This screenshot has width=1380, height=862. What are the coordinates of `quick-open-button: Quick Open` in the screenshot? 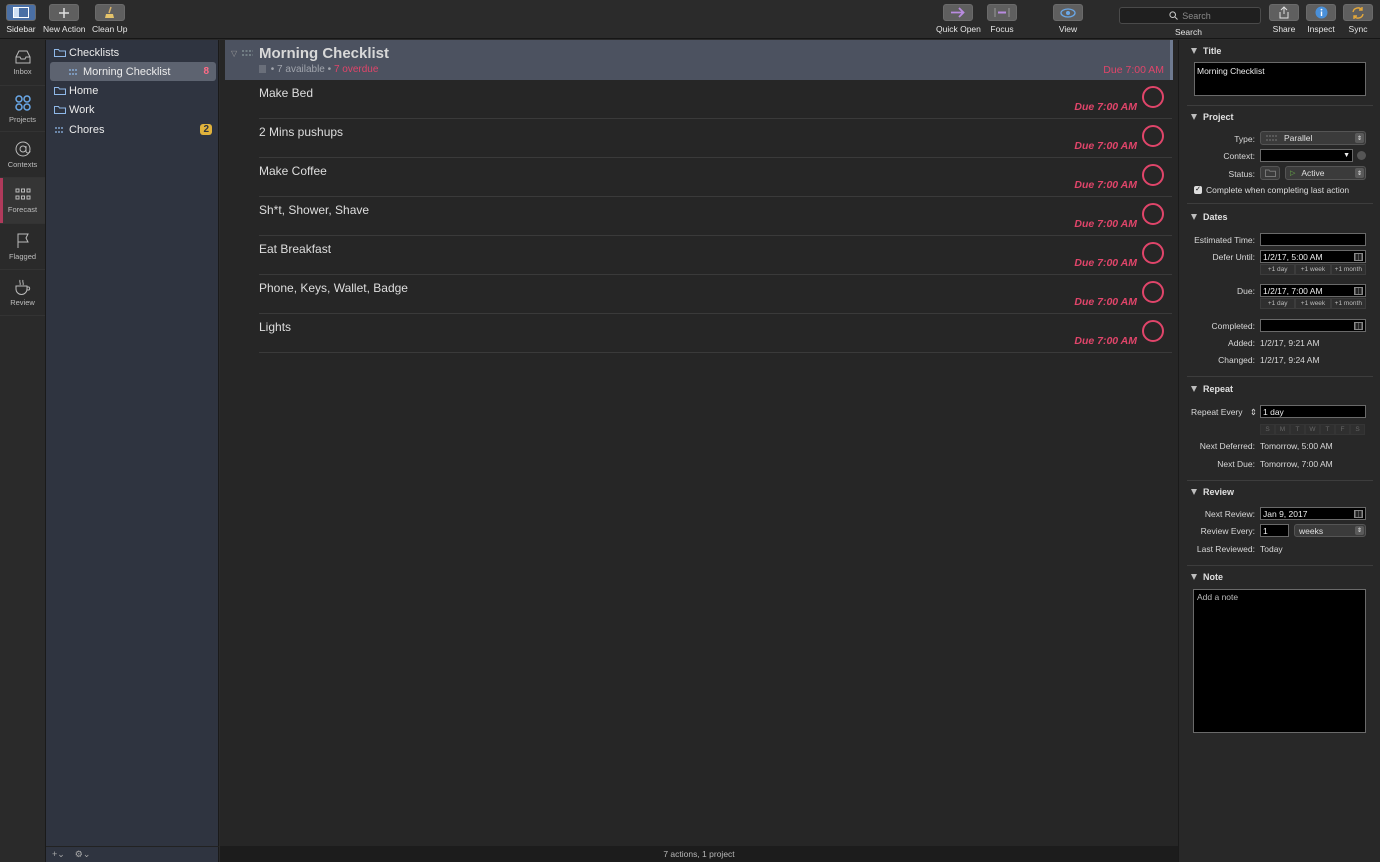 It's located at (958, 19).